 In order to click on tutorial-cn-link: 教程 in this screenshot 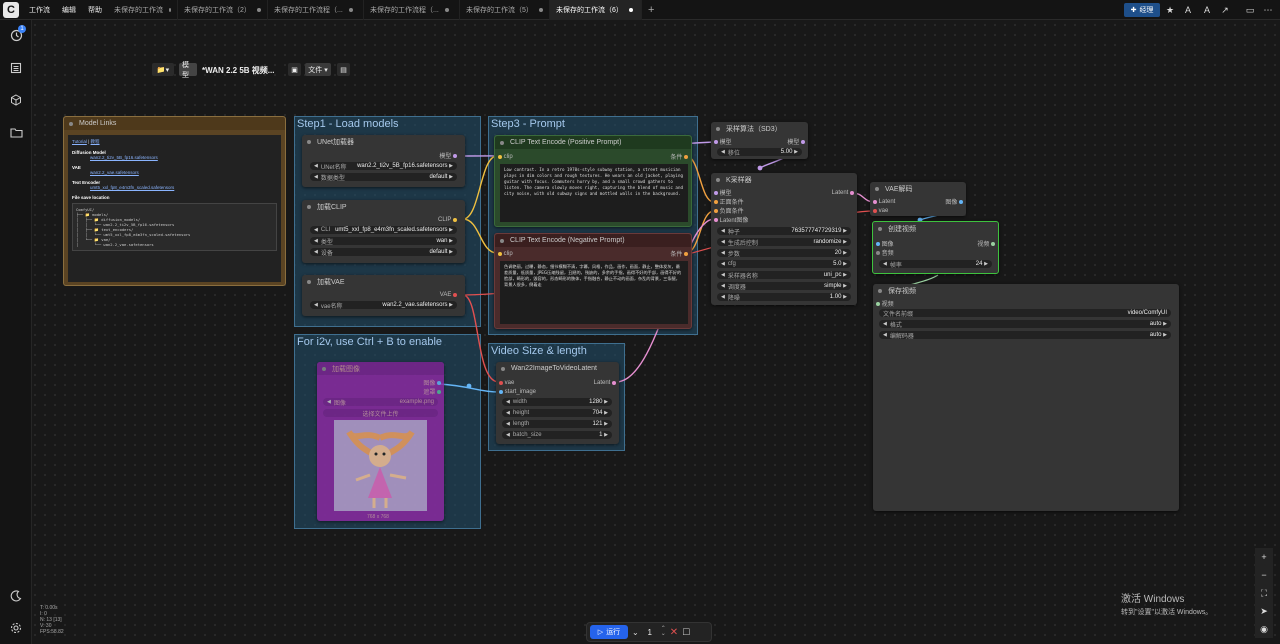, I will do `click(95, 141)`.